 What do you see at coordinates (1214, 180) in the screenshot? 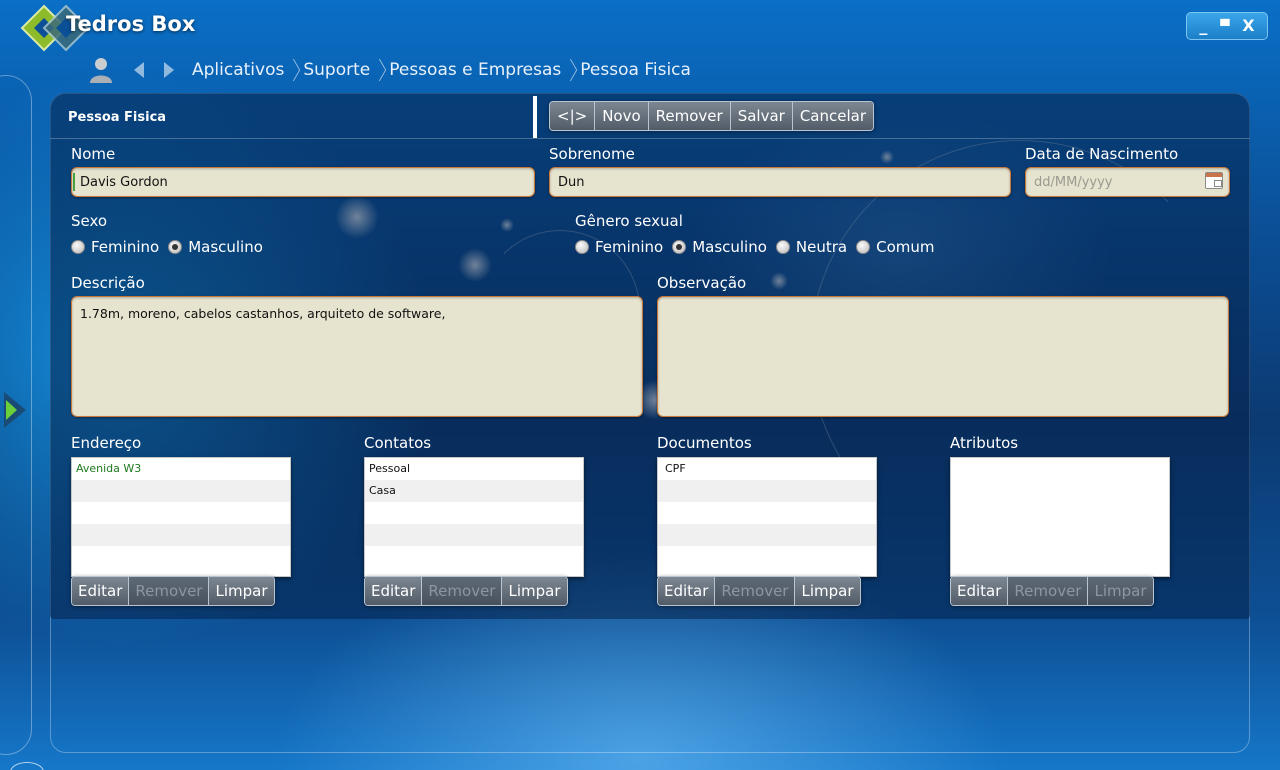
I see `calendar-icon` at bounding box center [1214, 180].